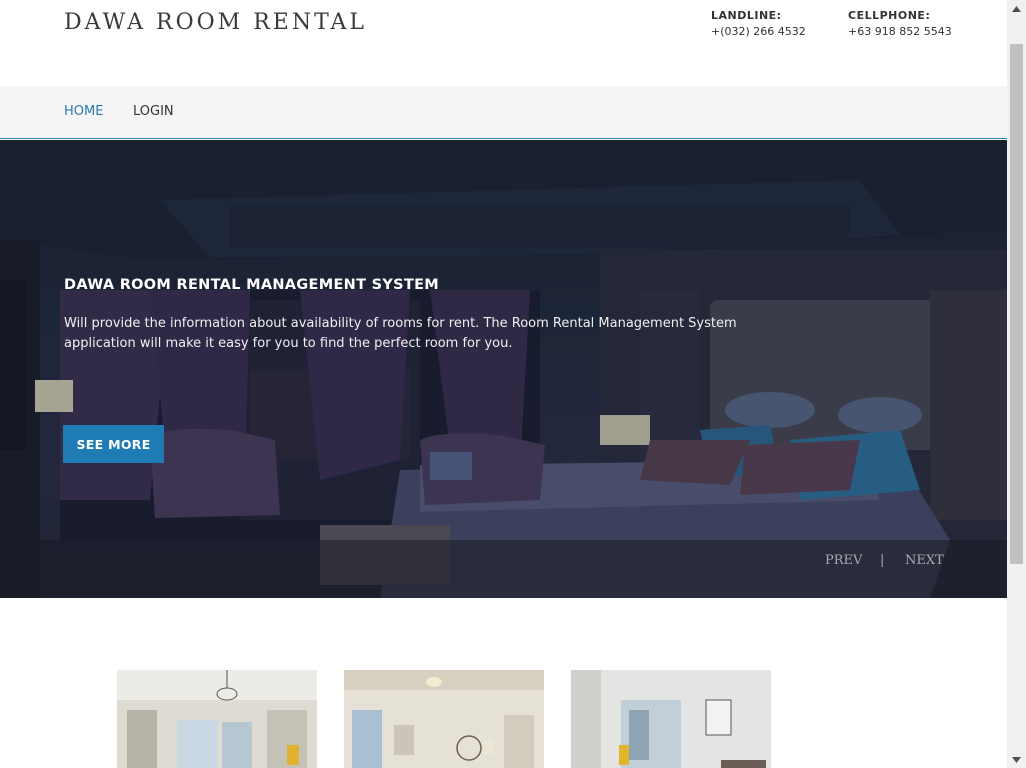  I want to click on cellphone-value: +63 918 852 5543, so click(900, 31).